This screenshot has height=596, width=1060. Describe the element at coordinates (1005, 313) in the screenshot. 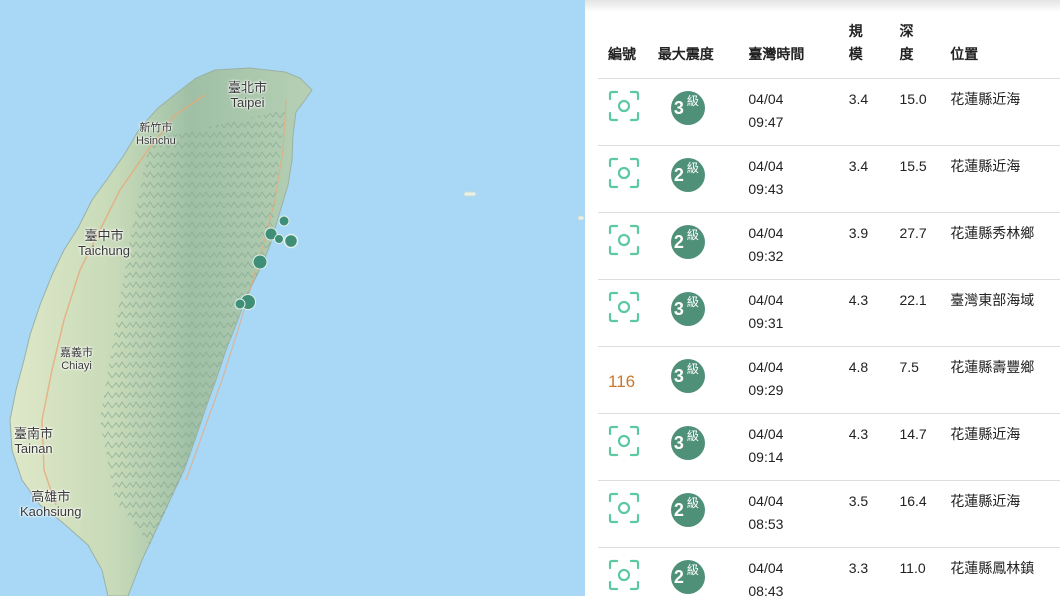

I see `cell-location: 臺灣東部海域` at that location.